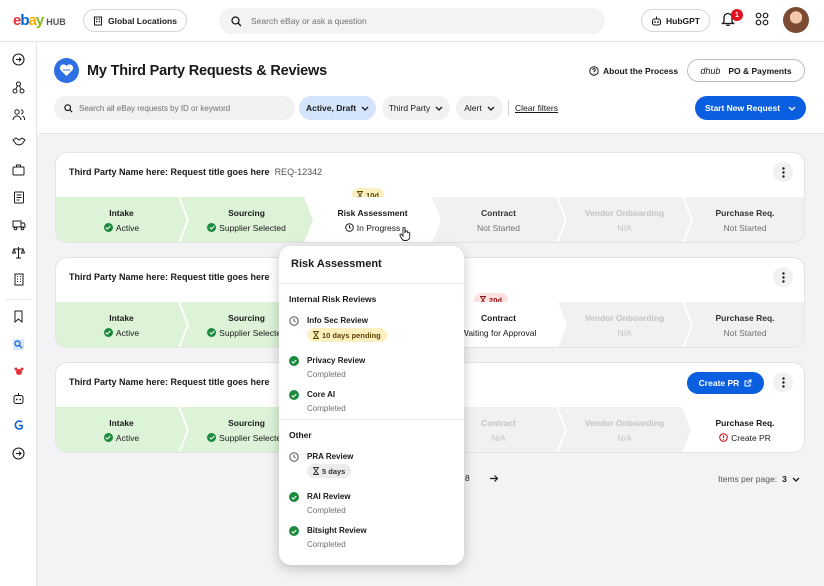 The height and width of the screenshot is (586, 824). I want to click on third-party-filter-pill: Third Party, so click(416, 108).